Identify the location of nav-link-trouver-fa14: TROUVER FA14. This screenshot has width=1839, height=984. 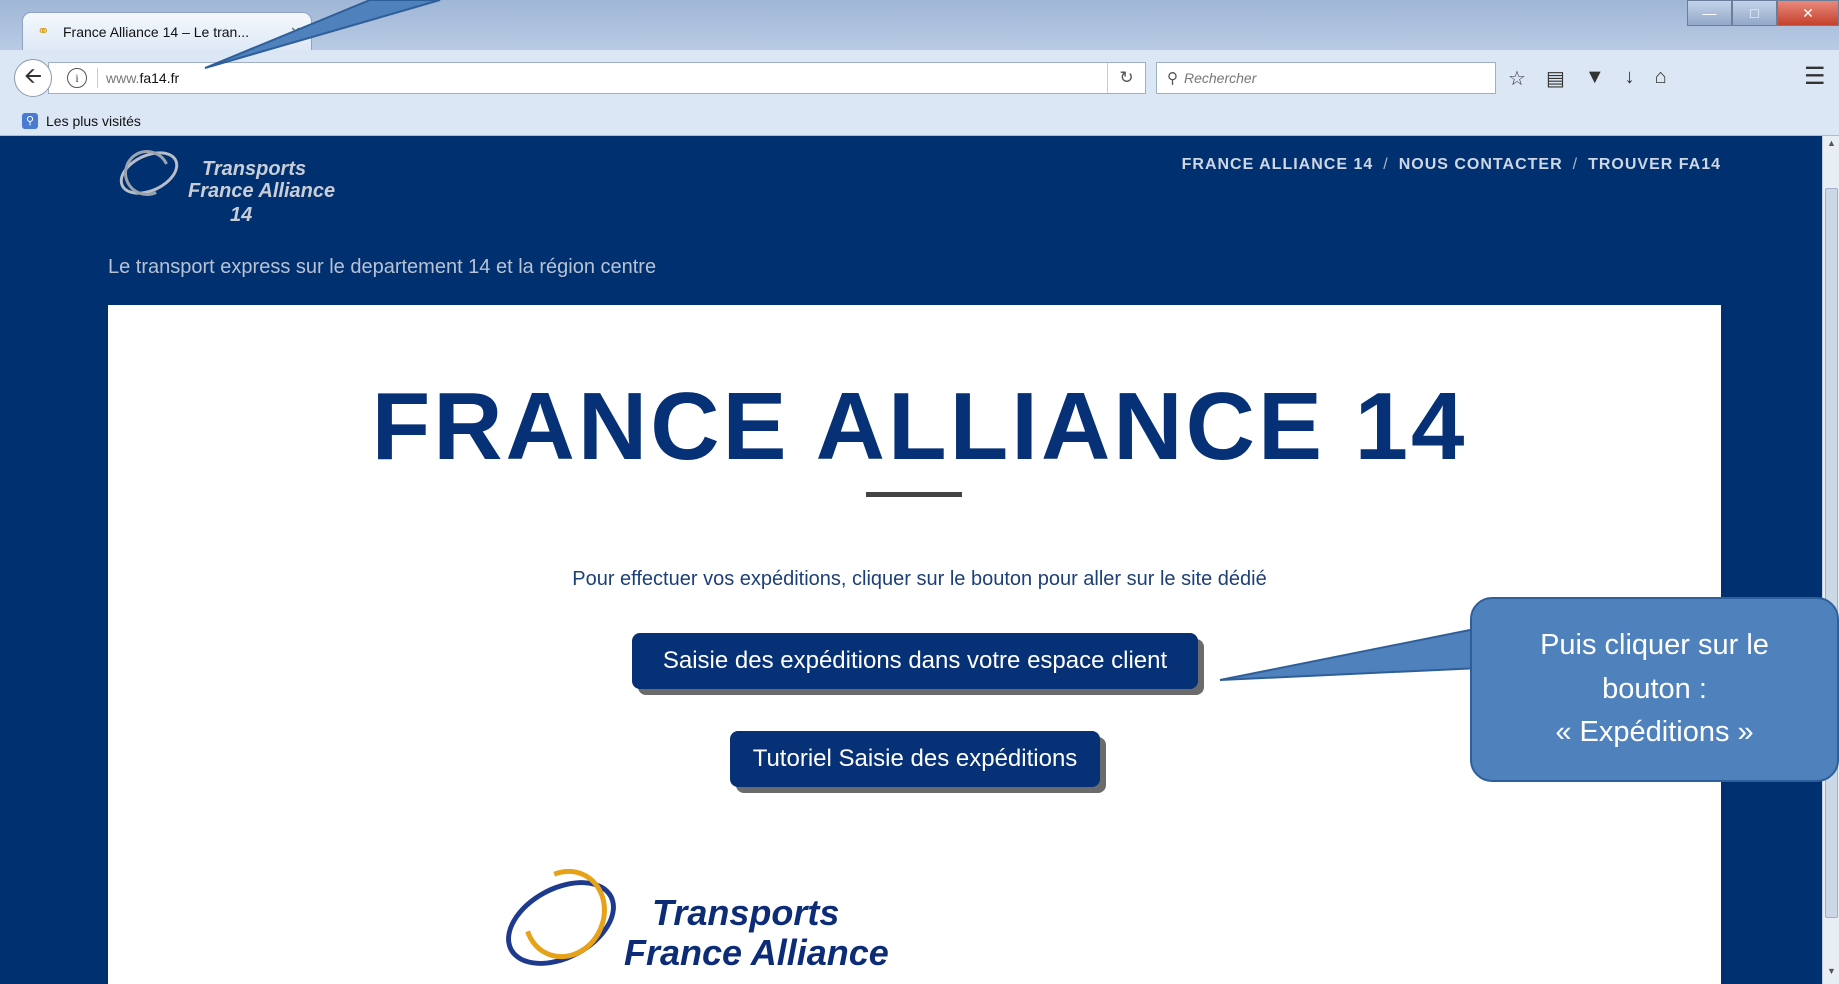
(1654, 165).